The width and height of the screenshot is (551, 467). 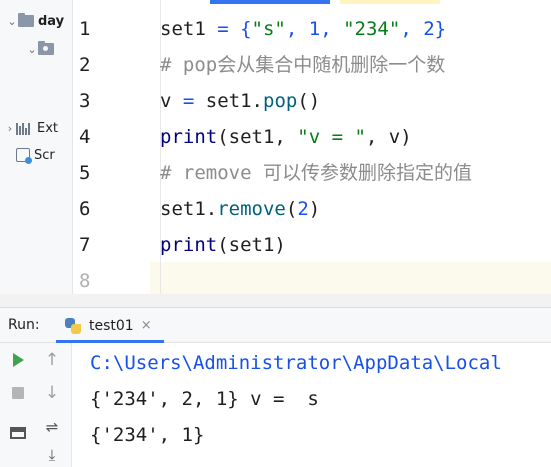 I want to click on code-line: # remove 可以传参数删除指定的值, so click(x=316, y=173).